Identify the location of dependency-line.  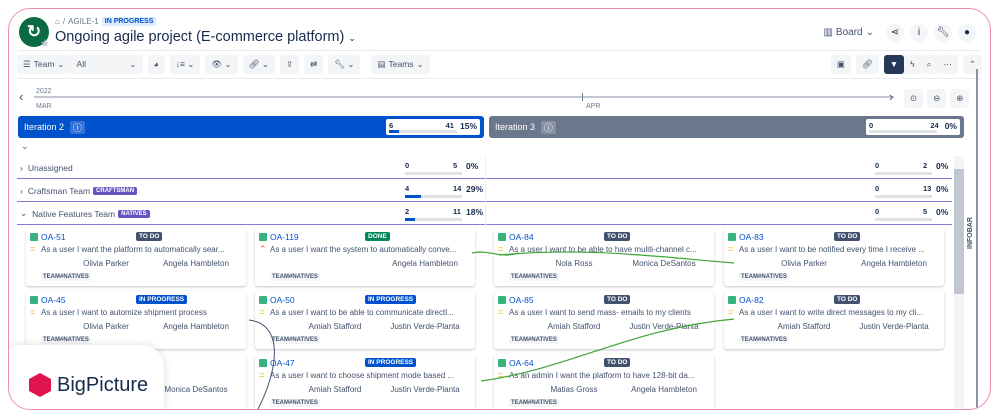
(261, 364).